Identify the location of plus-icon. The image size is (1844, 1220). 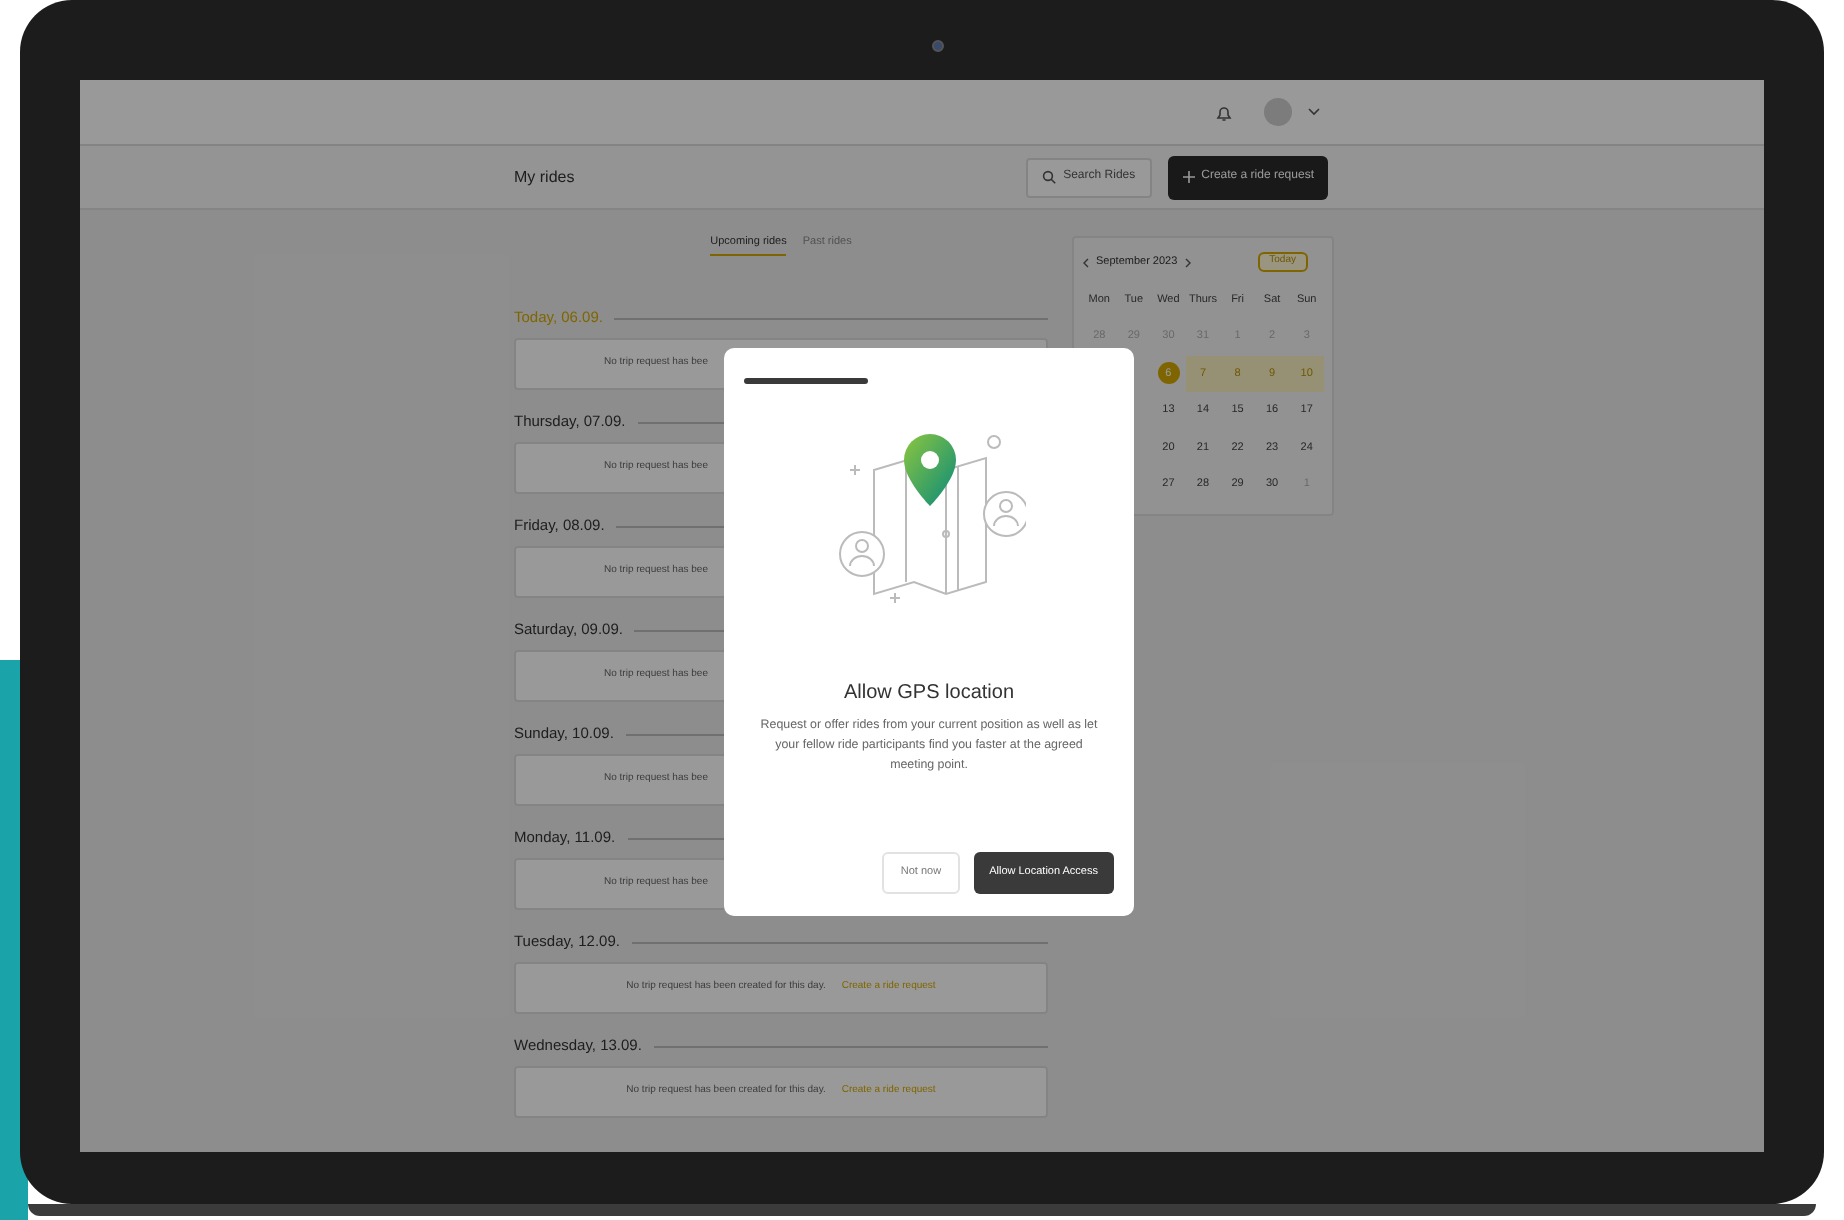
(1188, 177).